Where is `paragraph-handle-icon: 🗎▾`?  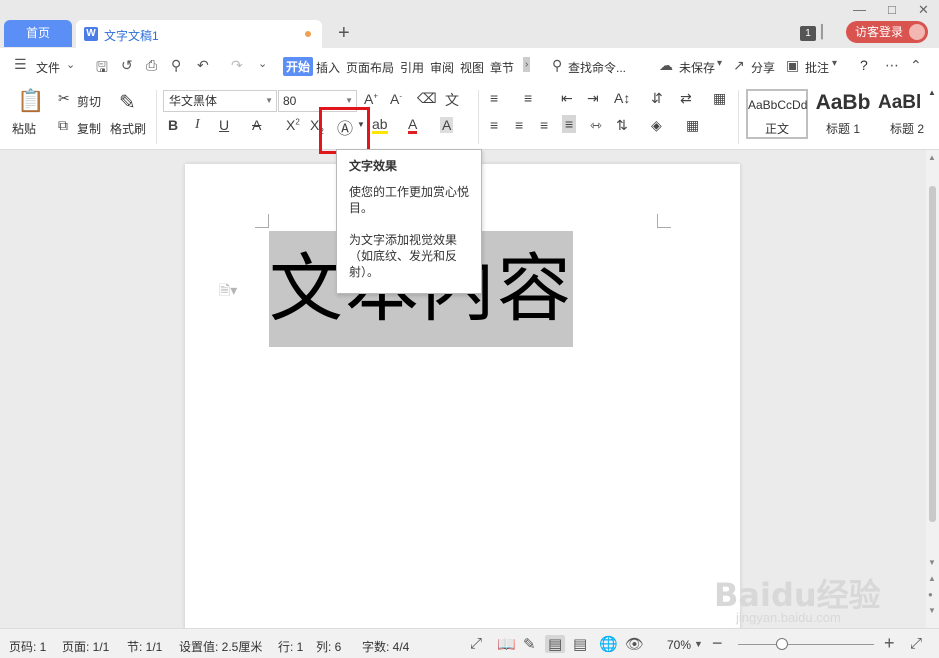
paragraph-handle-icon: 🗎▾ is located at coordinates (228, 292).